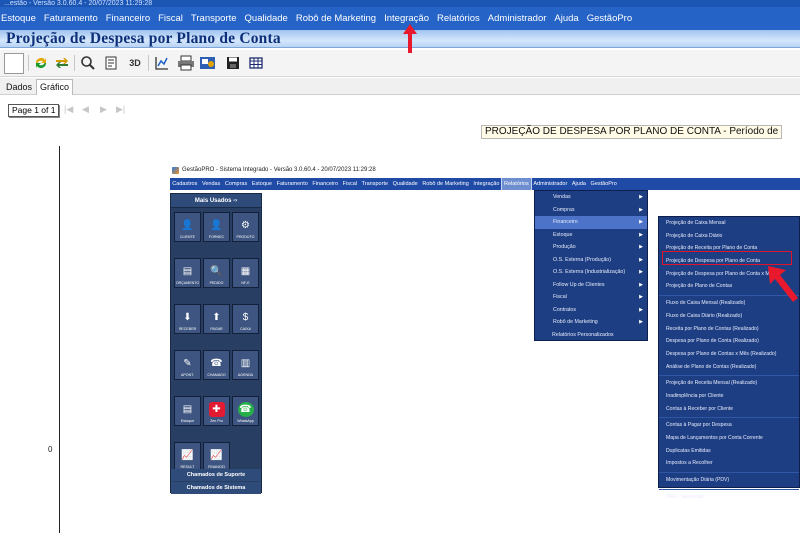 The image size is (800, 533). What do you see at coordinates (292, 184) in the screenshot?
I see `inner-menu-item-faturamento: Faturamento` at bounding box center [292, 184].